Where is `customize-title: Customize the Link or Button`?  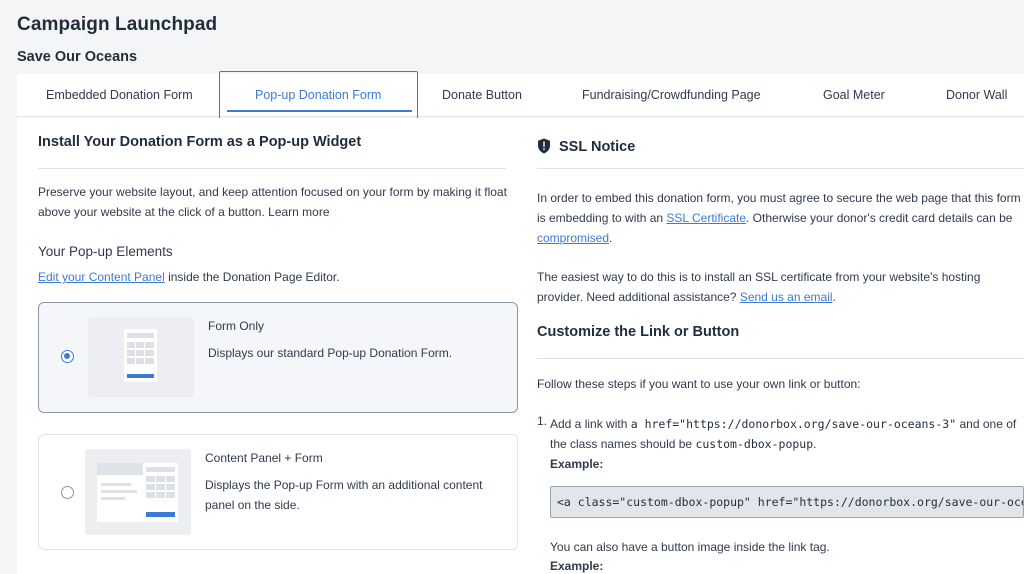
customize-title: Customize the Link or Button is located at coordinates (638, 332).